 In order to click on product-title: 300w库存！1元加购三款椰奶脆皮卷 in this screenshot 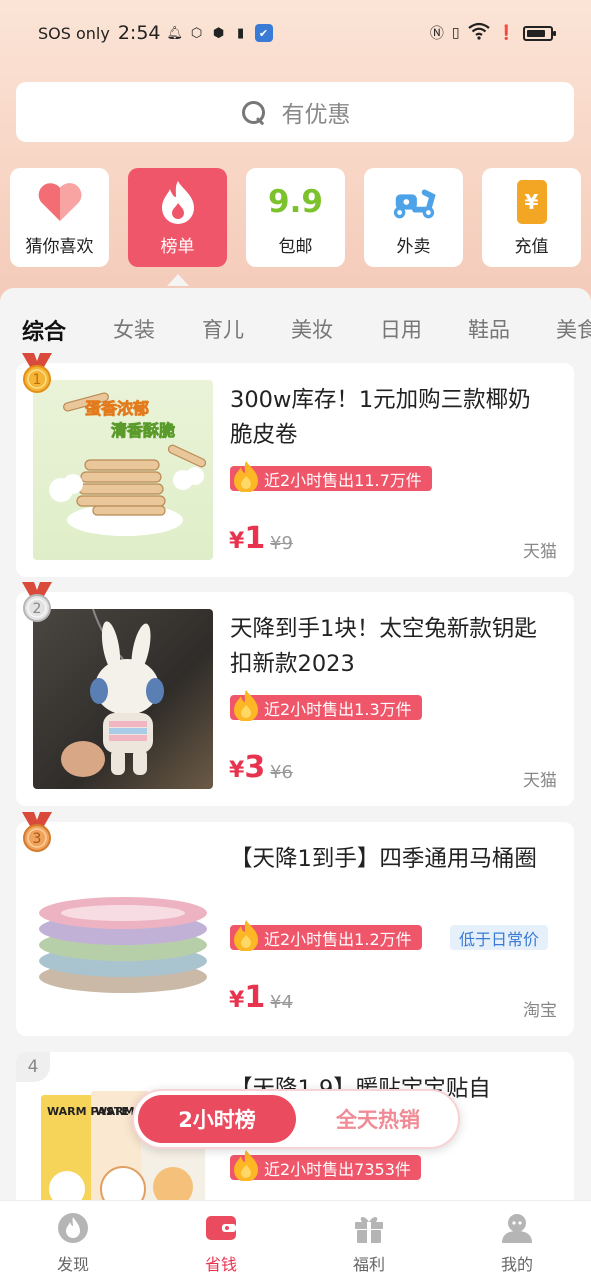, I will do `click(380, 417)`.